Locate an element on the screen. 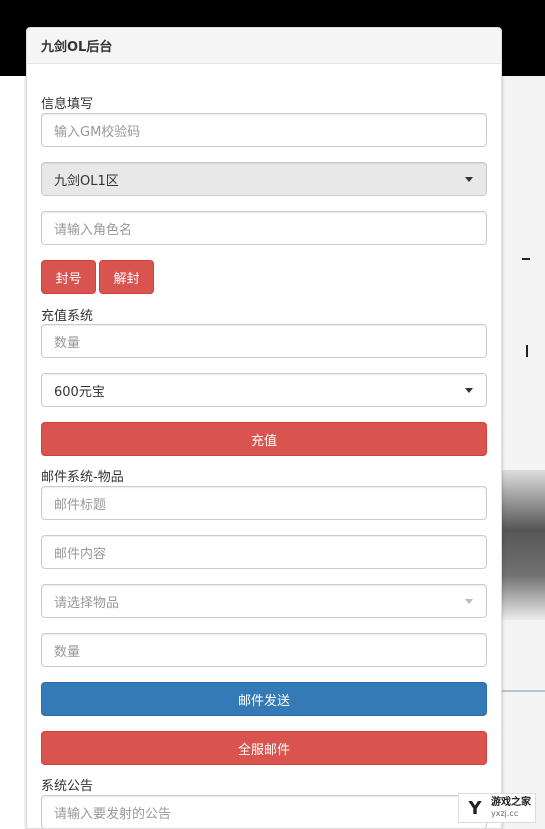 This screenshot has height=829, width=545. recharge-button: 充值 is located at coordinates (264, 439).